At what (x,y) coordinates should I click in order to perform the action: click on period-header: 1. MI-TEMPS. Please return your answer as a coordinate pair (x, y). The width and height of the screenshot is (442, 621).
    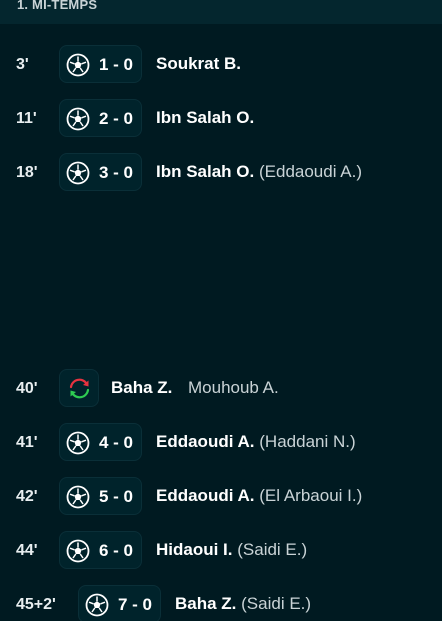
    Looking at the image, I should click on (221, 12).